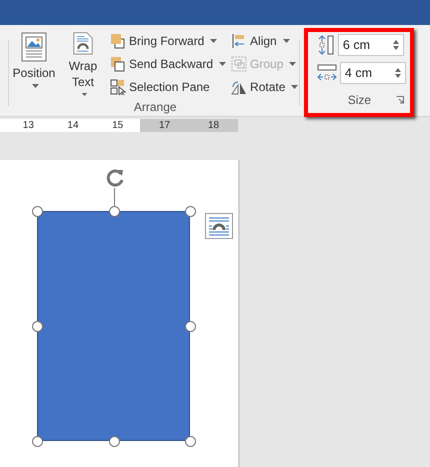 The image size is (430, 467). Describe the element at coordinates (265, 87) in the screenshot. I see `rotate-button: Rotate` at that location.